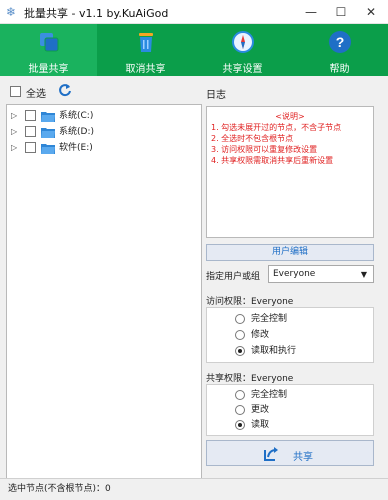 This screenshot has width=388, height=500. I want to click on share-button-label: 共享, so click(303, 457).